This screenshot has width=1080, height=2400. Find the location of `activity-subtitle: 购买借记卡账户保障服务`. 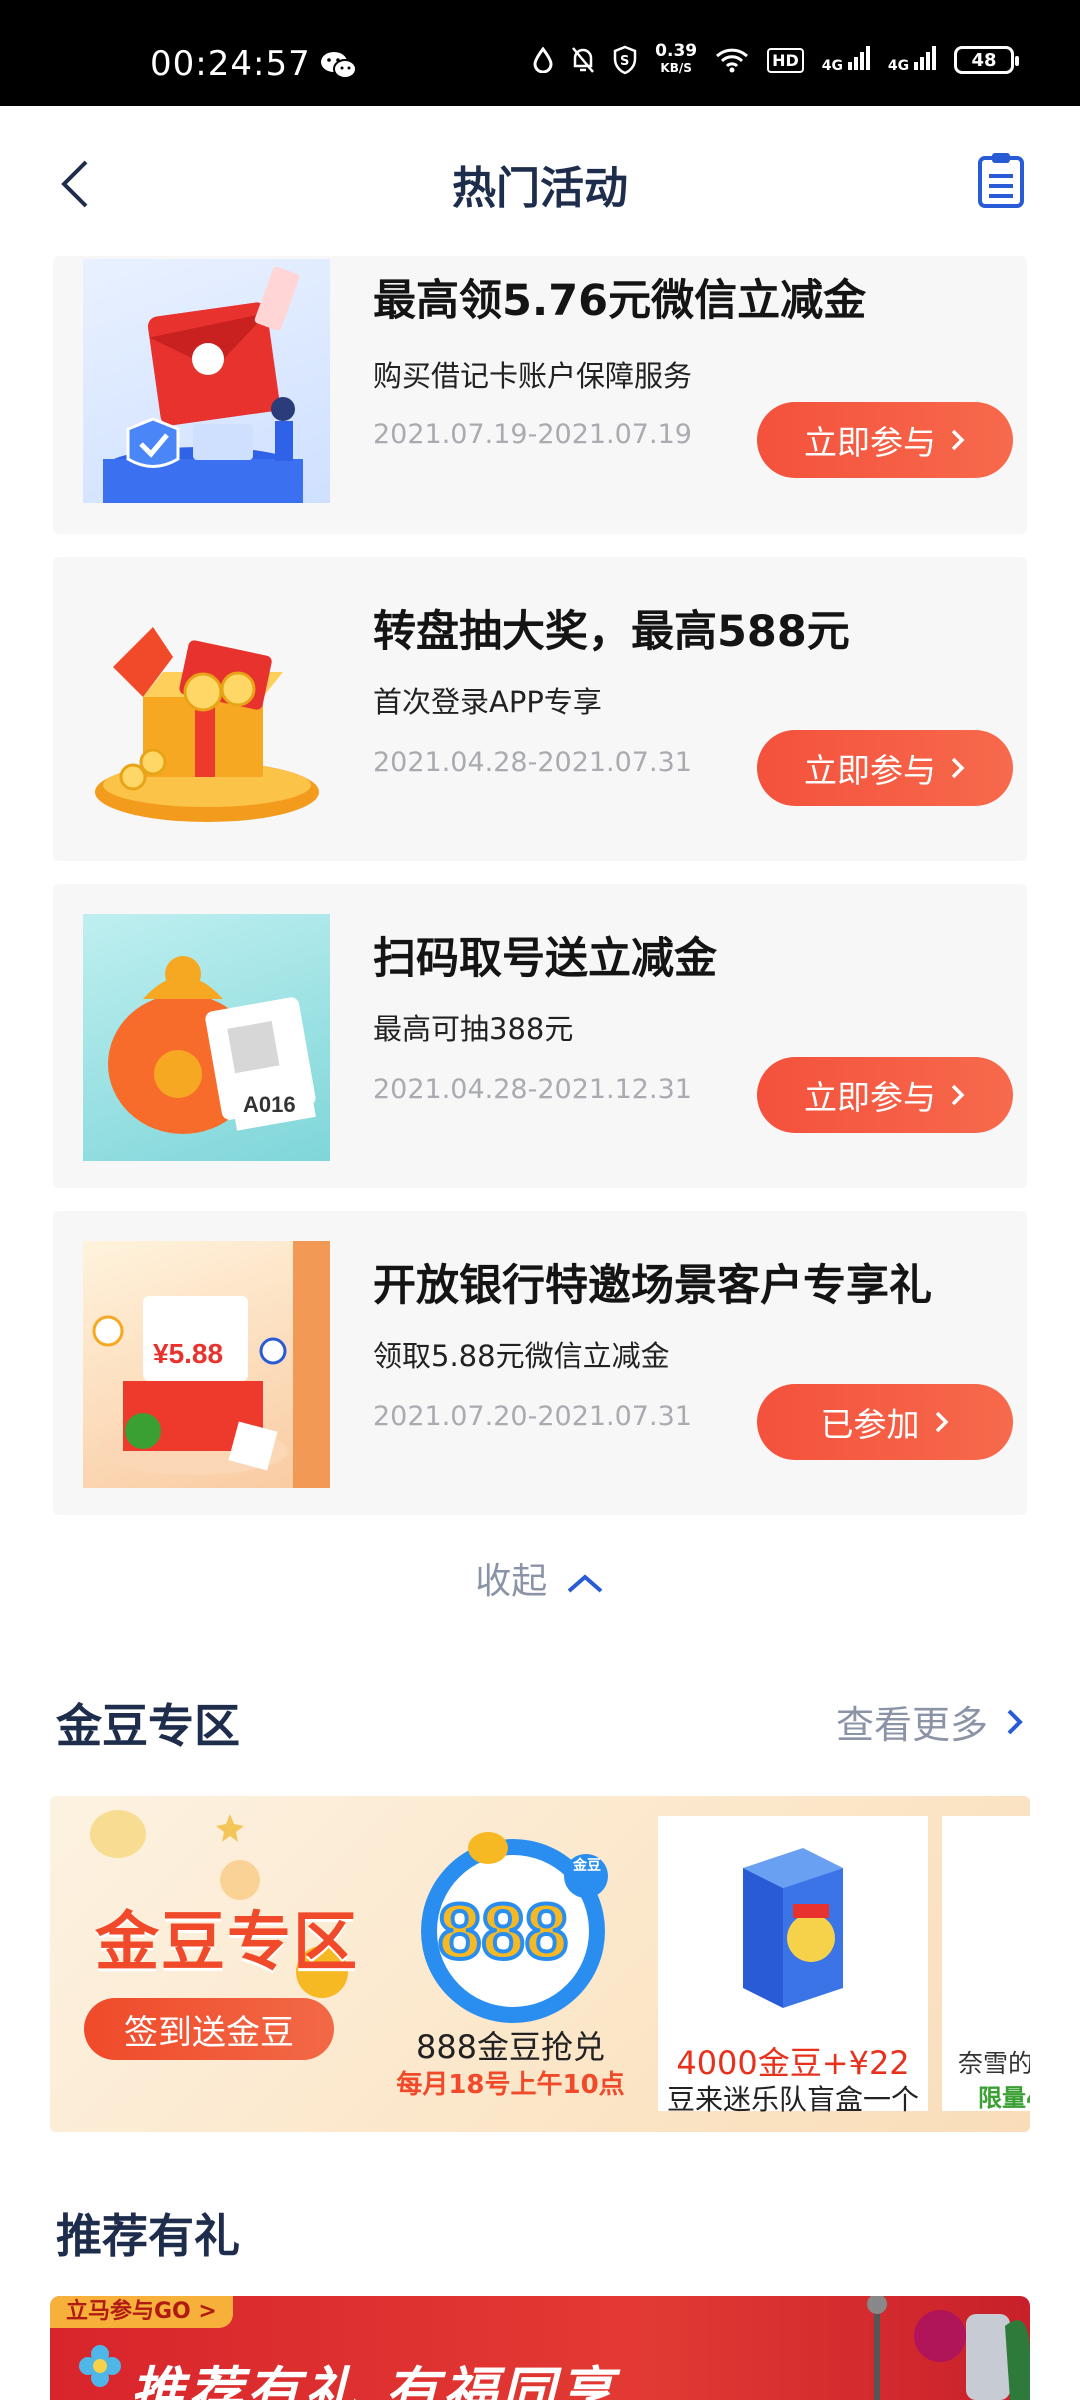

activity-subtitle: 购买借记卡账户保障服务 is located at coordinates (533, 376).